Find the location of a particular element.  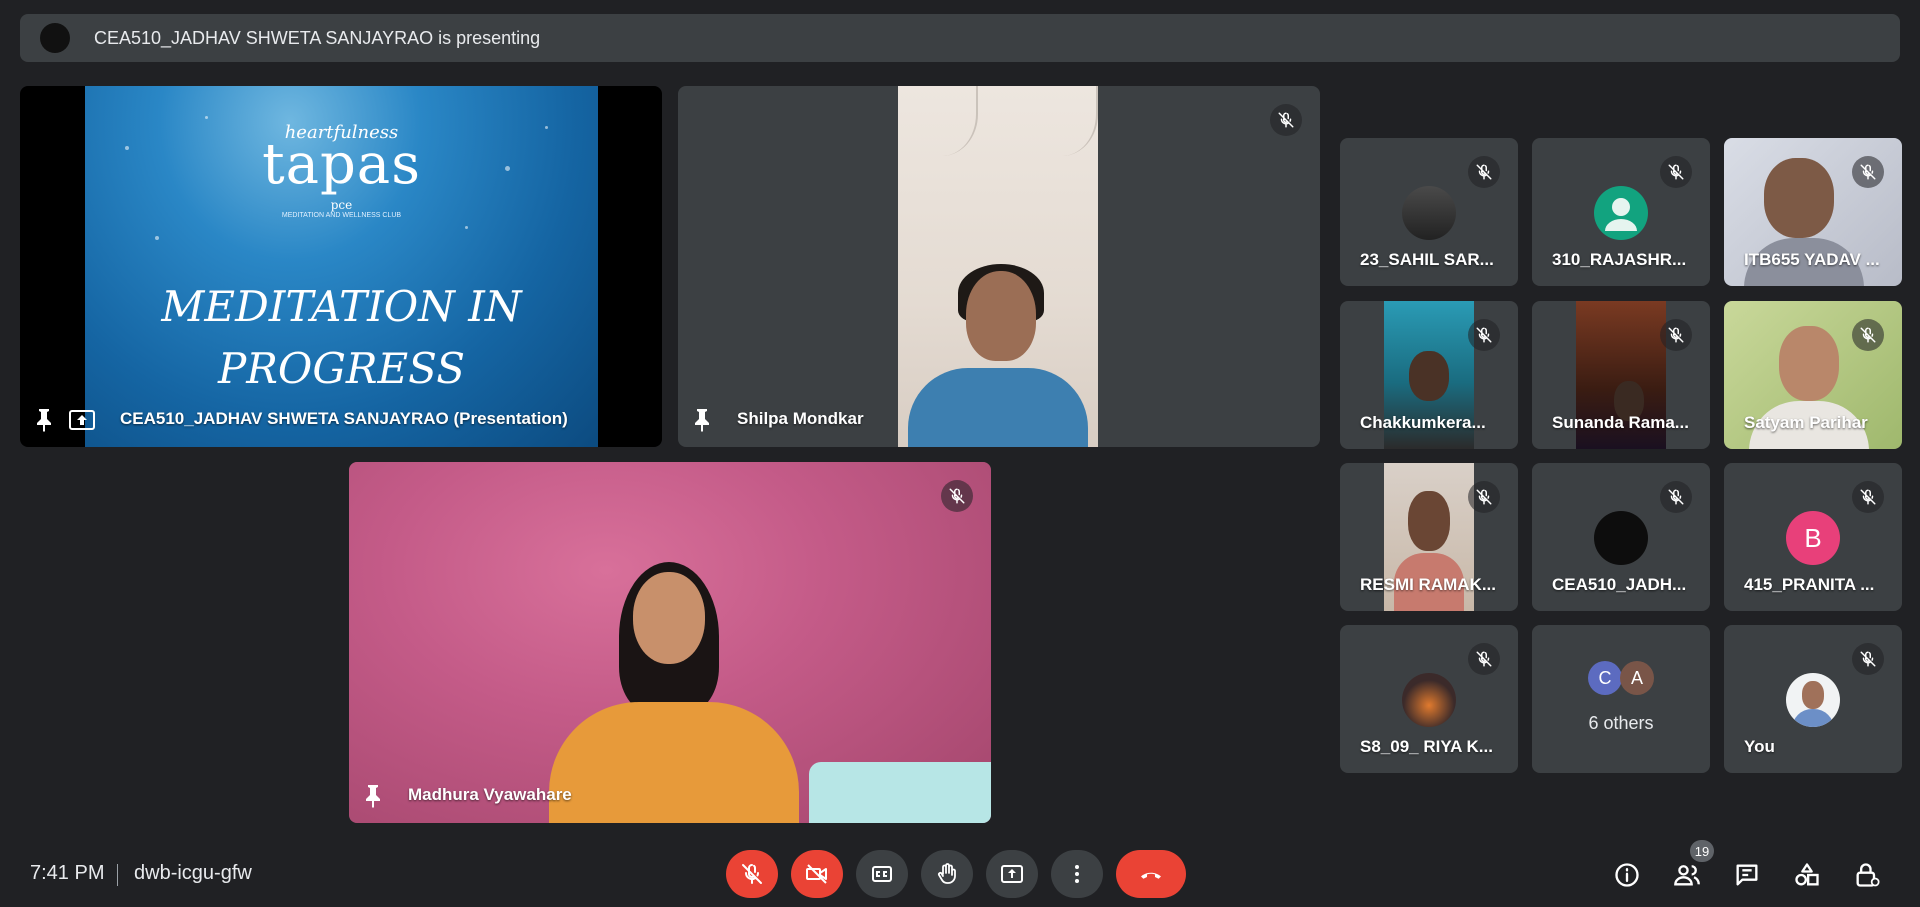

mic-toggle-button is located at coordinates (752, 874).